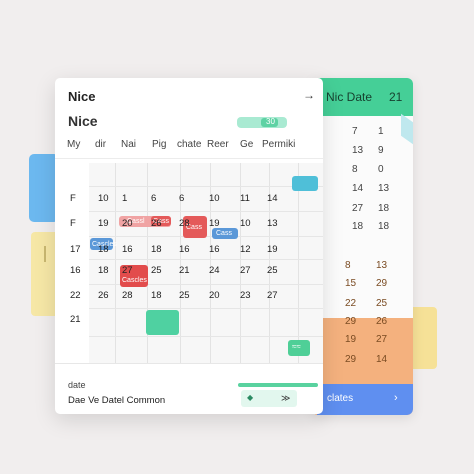 This screenshot has height=474, width=474. I want to click on calendar-event: Cass, so click(225, 233).